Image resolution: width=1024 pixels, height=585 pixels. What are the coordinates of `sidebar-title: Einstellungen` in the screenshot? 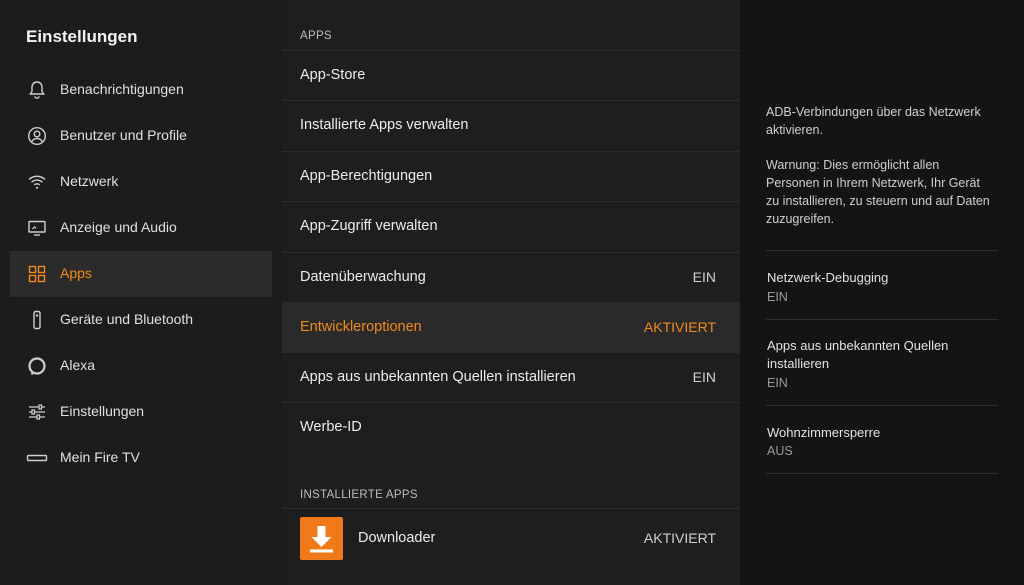 It's located at (82, 36).